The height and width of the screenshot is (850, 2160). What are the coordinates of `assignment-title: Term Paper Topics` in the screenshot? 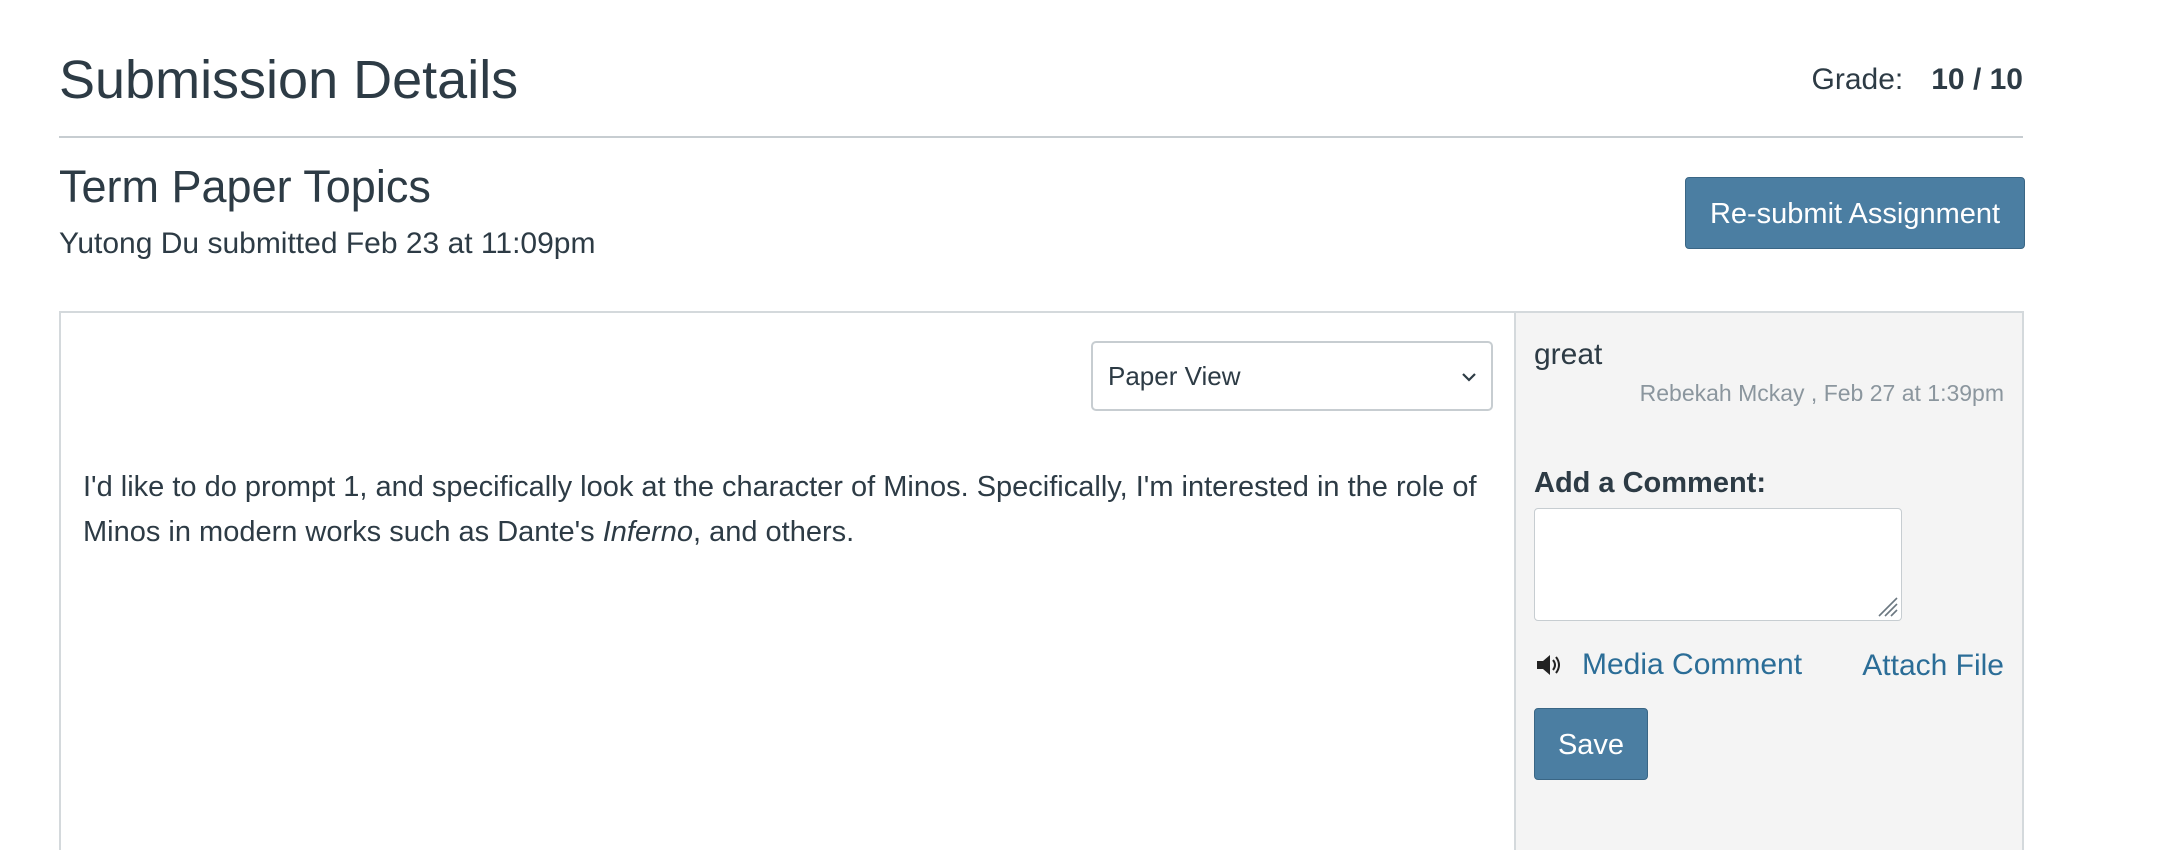 It's located at (245, 186).